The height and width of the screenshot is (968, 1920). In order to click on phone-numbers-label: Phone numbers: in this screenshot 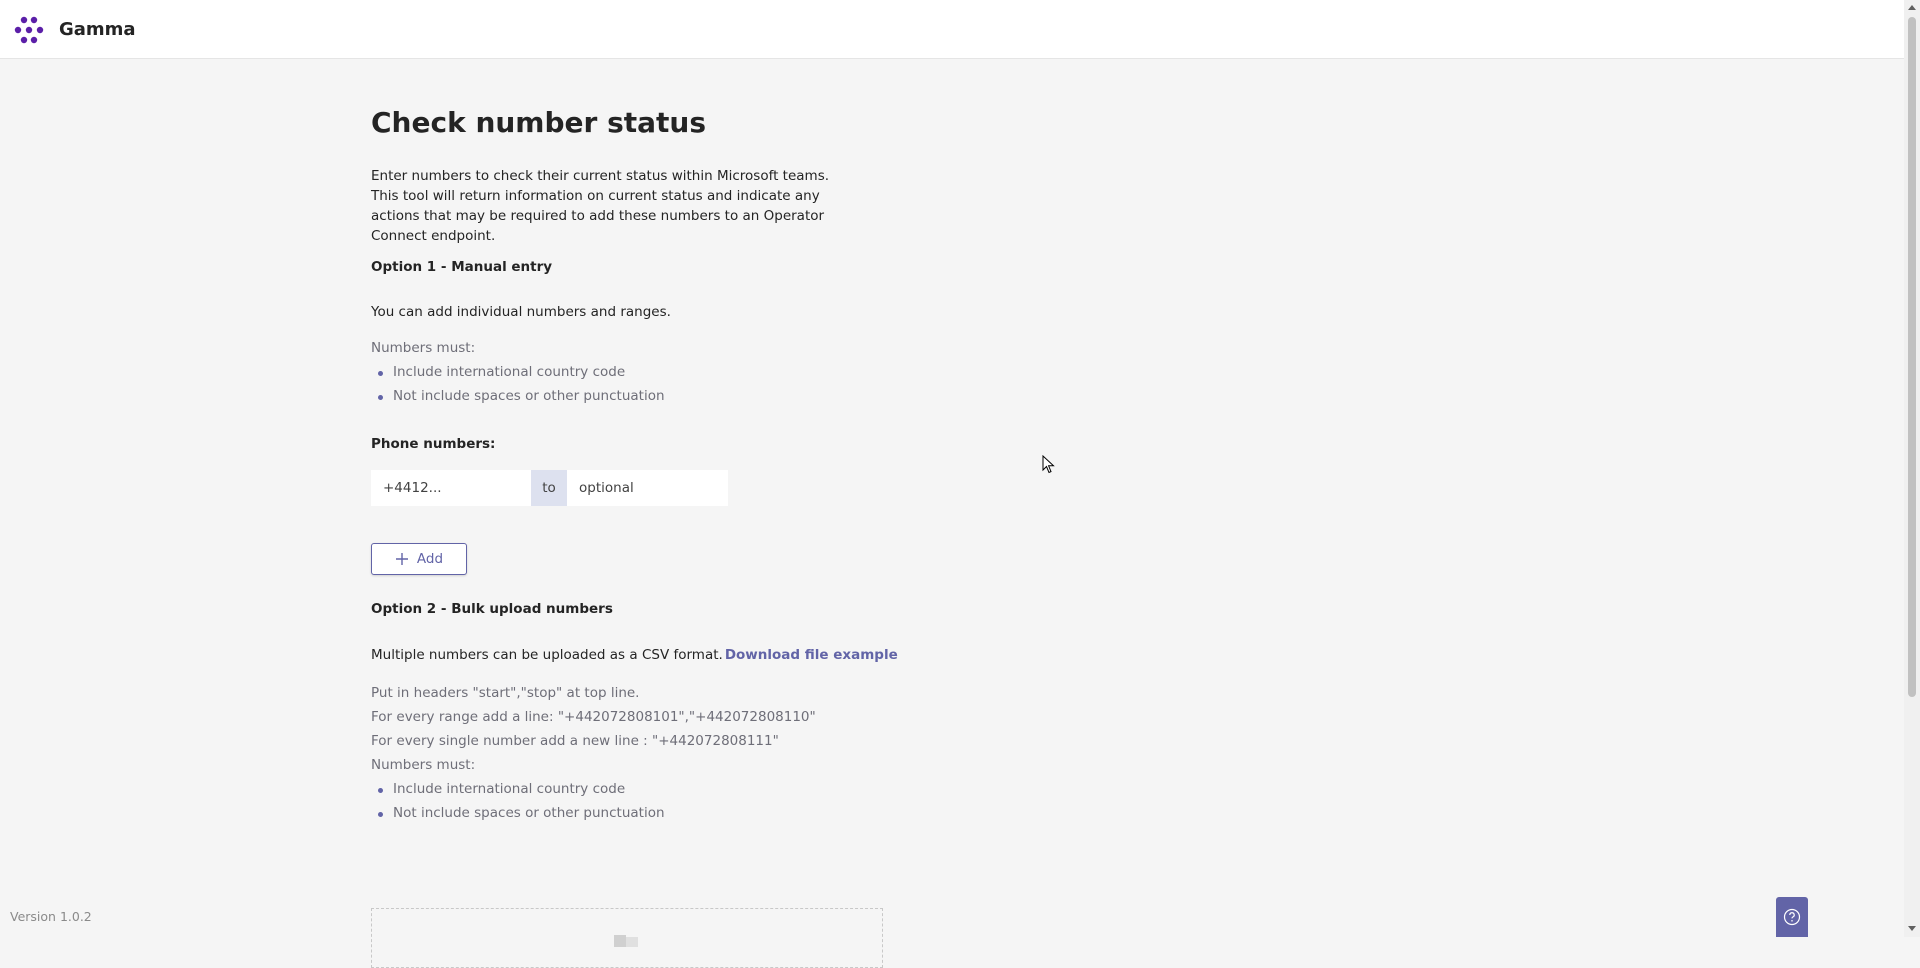, I will do `click(433, 444)`.